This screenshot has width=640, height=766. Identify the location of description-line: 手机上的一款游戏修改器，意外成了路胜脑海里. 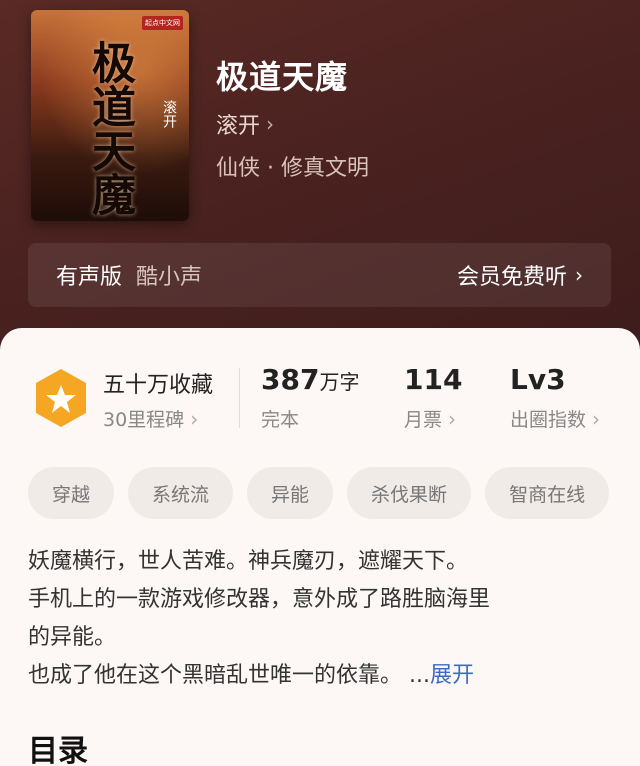
(259, 599).